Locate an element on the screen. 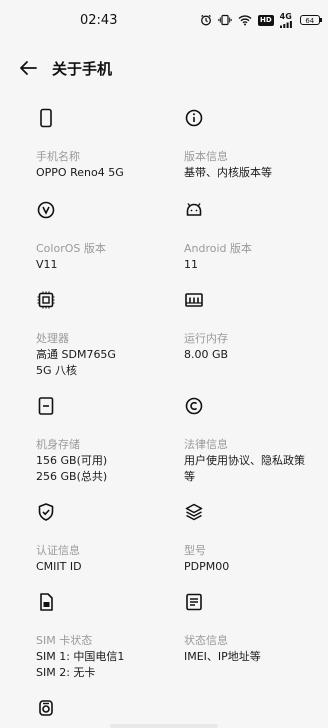 The width and height of the screenshot is (328, 728). back-button is located at coordinates (28, 68).